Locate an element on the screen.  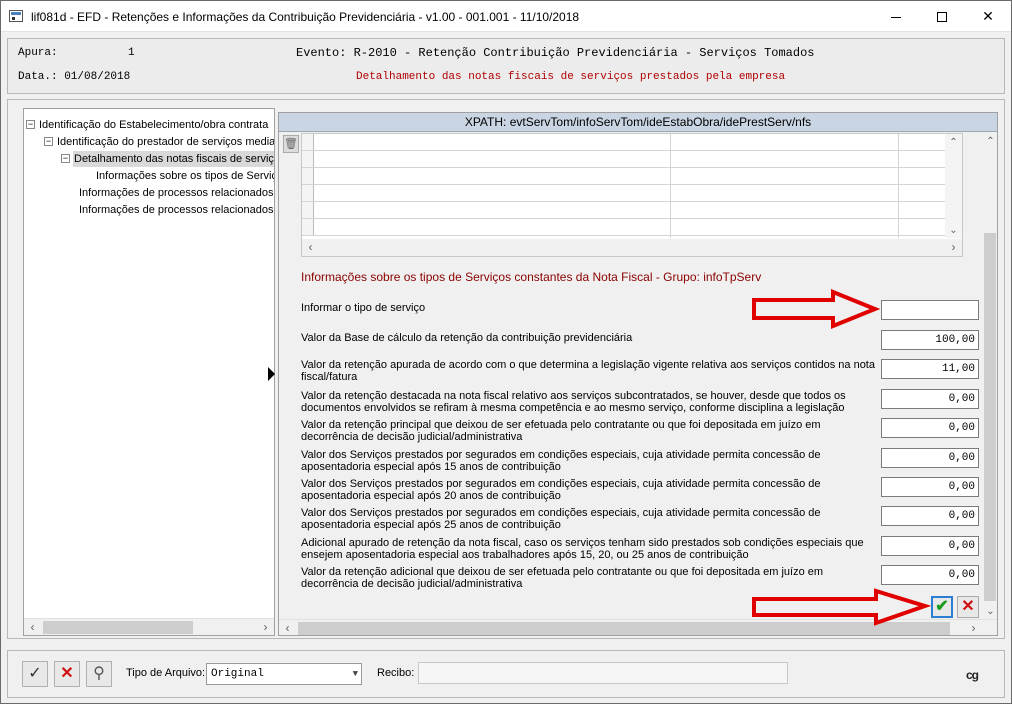
search-toolbar-button: ⚲ is located at coordinates (99, 674).